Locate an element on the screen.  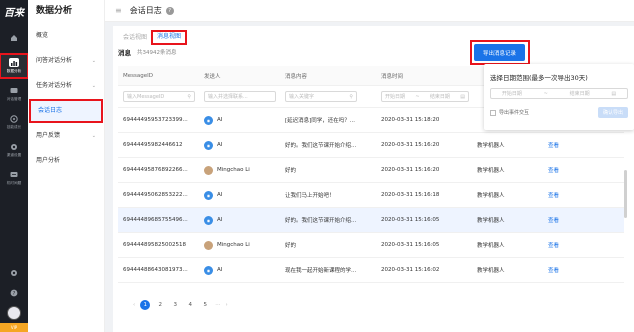
home-icon is located at coordinates (14, 38).